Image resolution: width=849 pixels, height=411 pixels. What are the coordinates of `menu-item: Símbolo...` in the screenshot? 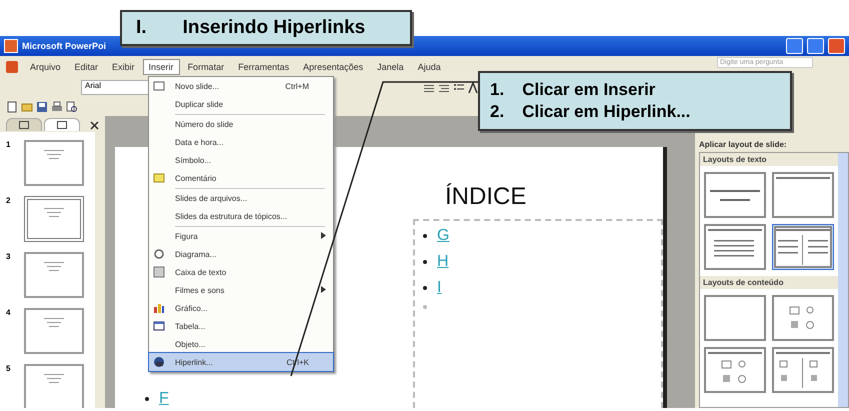 It's located at (241, 160).